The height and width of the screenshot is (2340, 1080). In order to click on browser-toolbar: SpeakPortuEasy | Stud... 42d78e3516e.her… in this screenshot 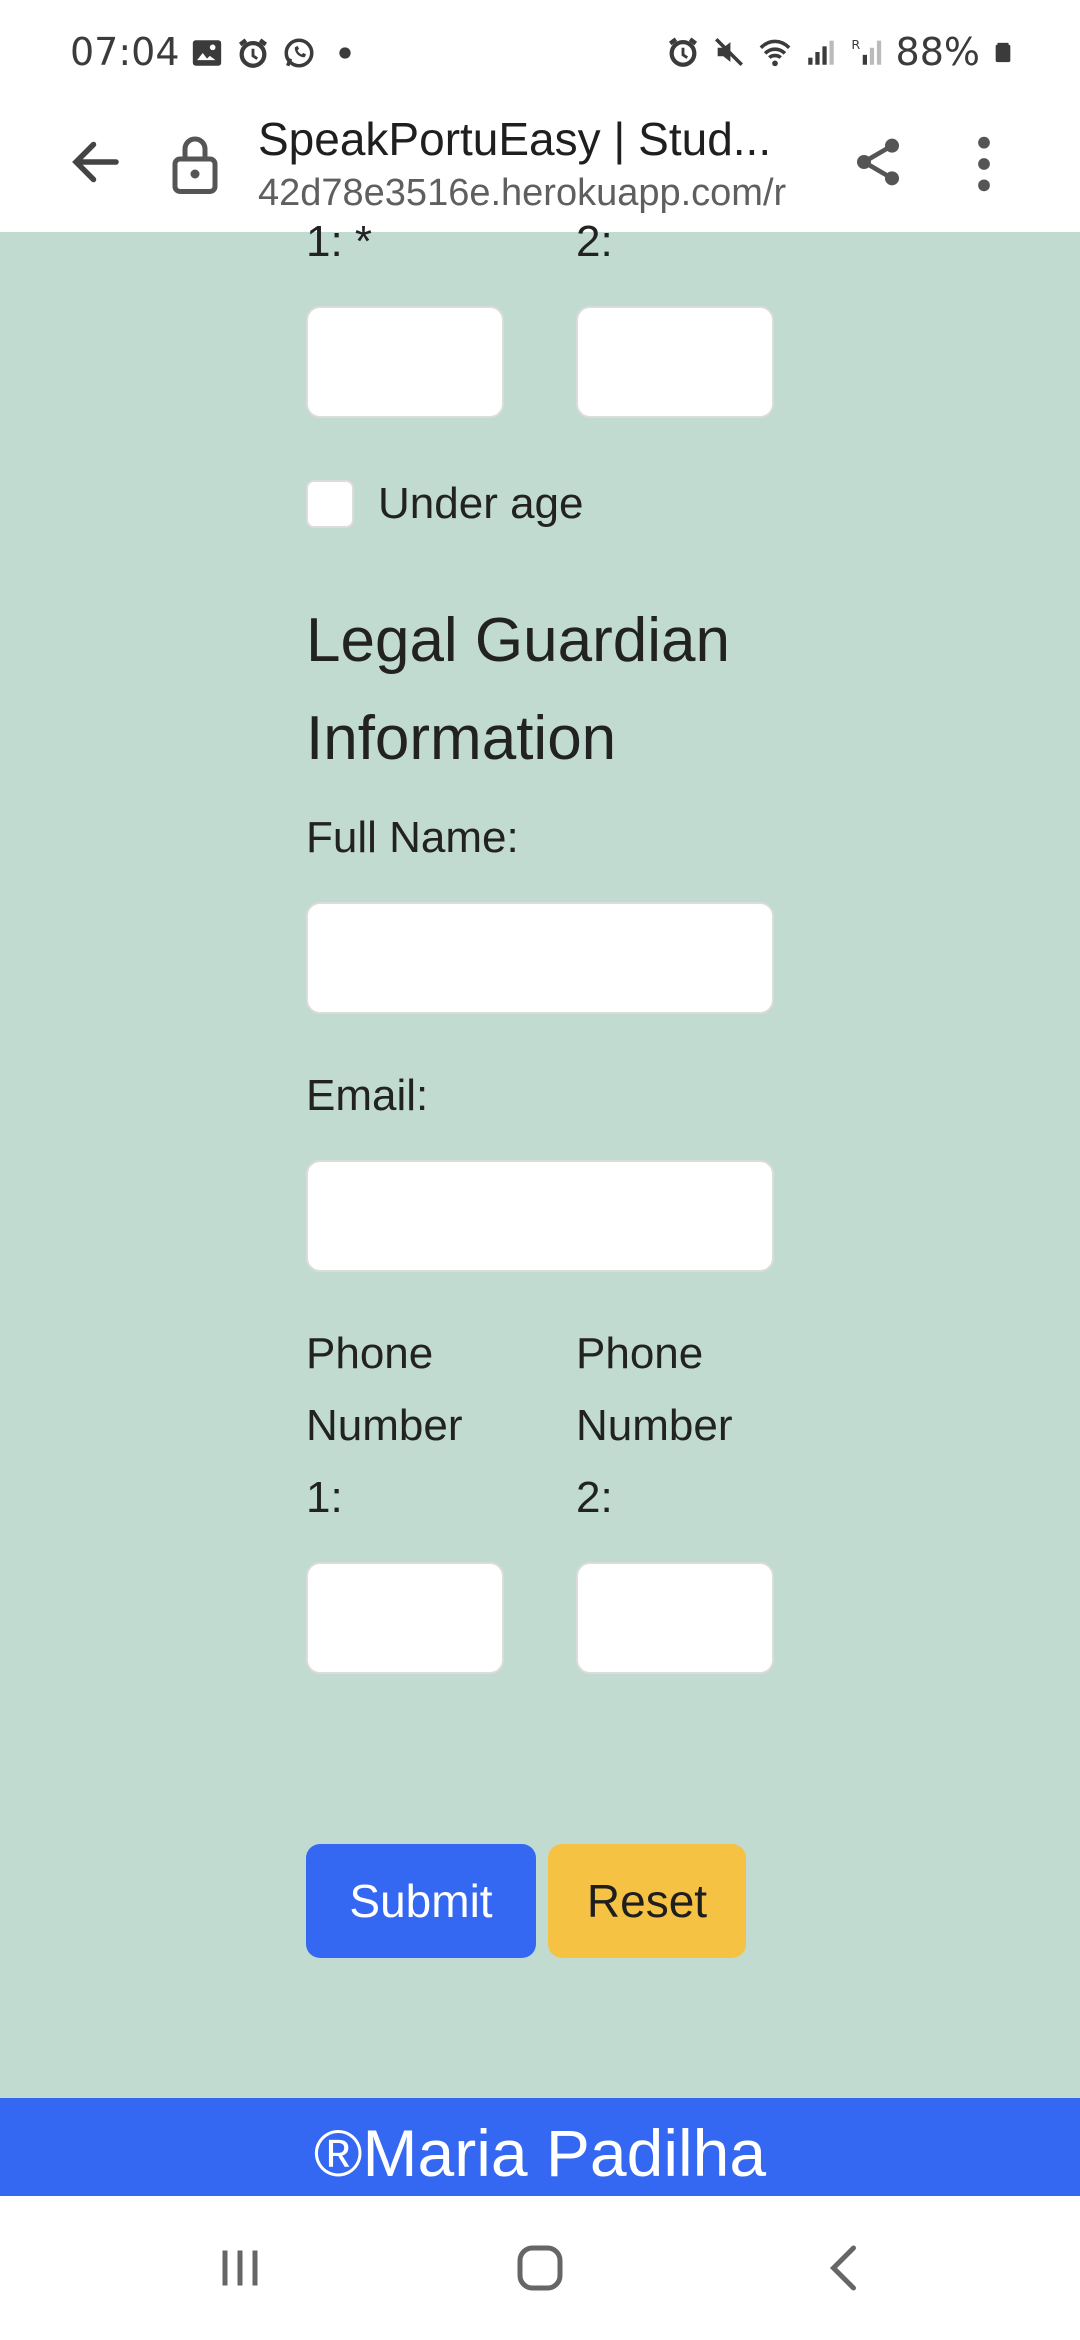, I will do `click(540, 172)`.